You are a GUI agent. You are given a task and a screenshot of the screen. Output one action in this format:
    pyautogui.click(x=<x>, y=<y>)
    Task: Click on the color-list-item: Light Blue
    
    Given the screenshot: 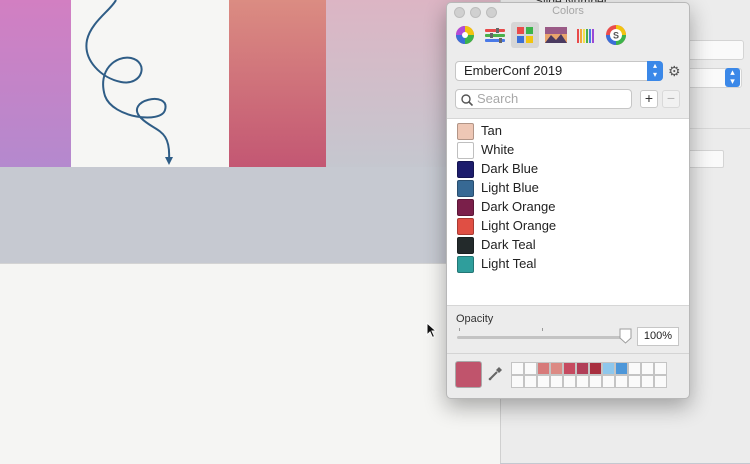 What is the action you would take?
    pyautogui.click(x=568, y=188)
    